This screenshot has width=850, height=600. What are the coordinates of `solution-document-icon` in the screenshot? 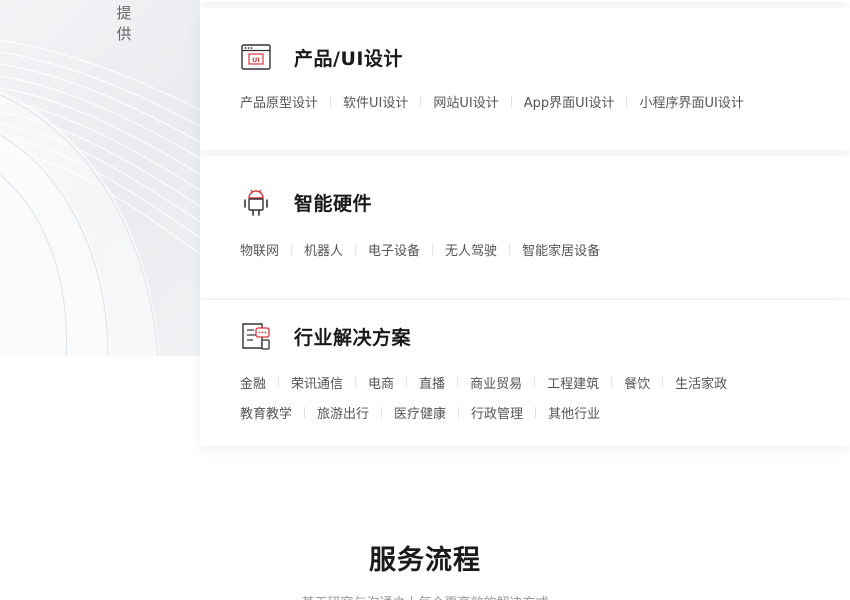 It's located at (256, 336).